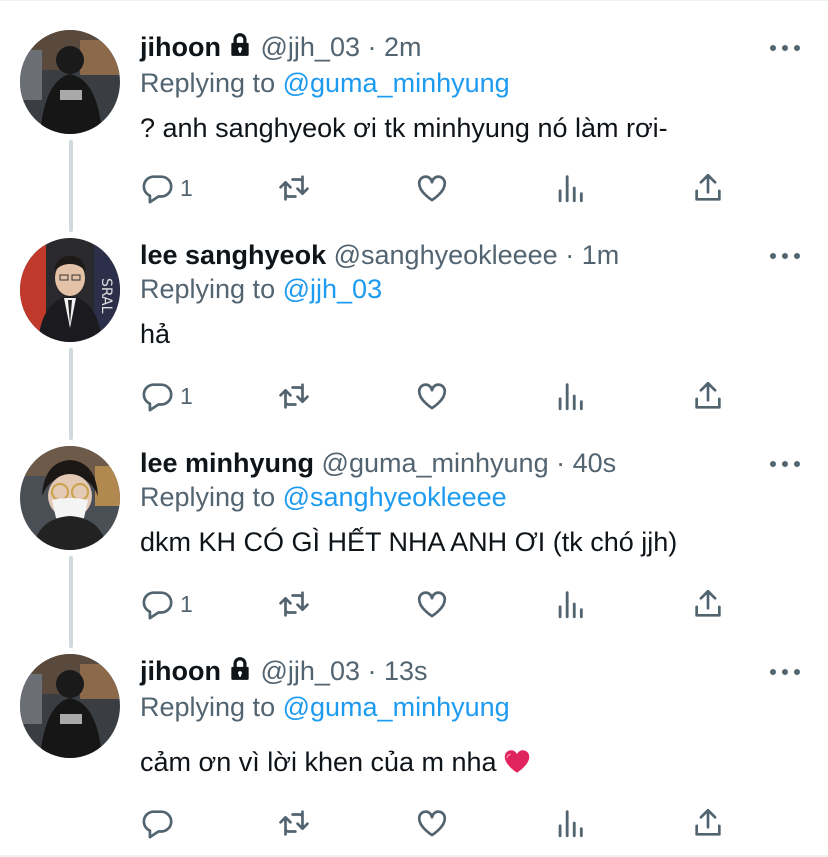 This screenshot has width=828, height=857. I want to click on display-name: lee minhyung, so click(227, 463).